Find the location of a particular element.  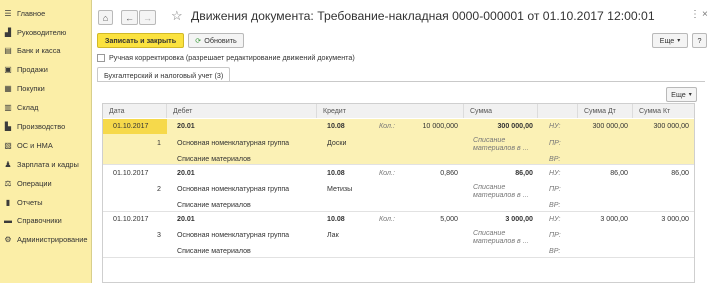

refresh-button: ⟳ Обновить is located at coordinates (216, 40).